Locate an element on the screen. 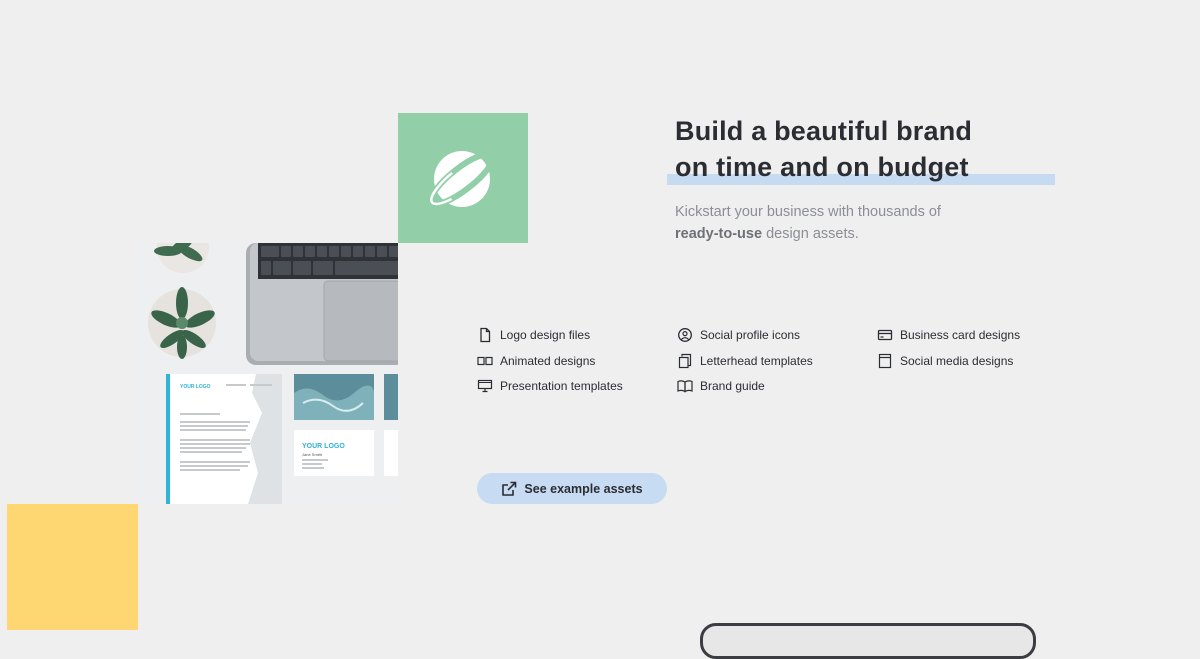  stationery-mockup-image: YOUR LOGO YOUR LOGO Jane Smith is located at coordinates (268, 373).